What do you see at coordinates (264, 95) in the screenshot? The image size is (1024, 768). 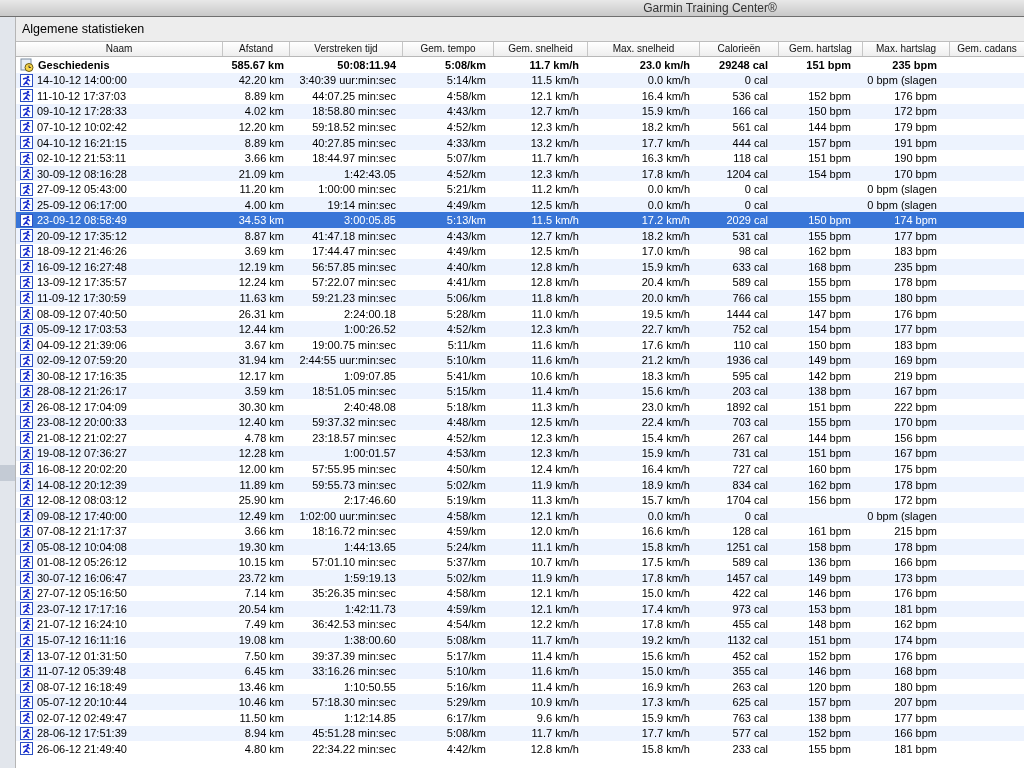 I see `table-cell: 8.89 km` at bounding box center [264, 95].